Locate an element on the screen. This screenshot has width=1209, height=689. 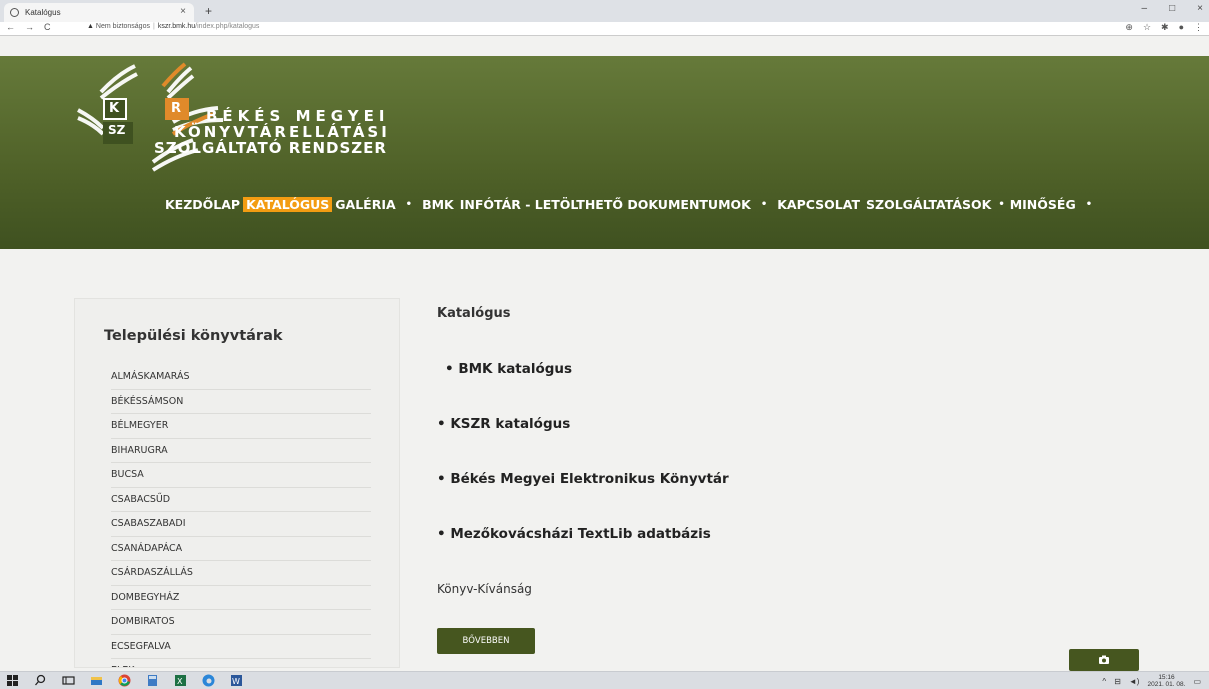
logo-letter-k: K is located at coordinates (114, 108).